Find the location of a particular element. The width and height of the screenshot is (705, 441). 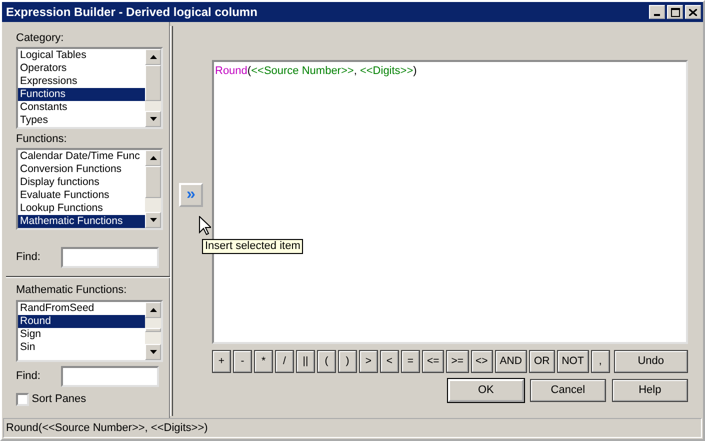

list-box: RandFromSeed Round Sign Sin is located at coordinates (89, 331).